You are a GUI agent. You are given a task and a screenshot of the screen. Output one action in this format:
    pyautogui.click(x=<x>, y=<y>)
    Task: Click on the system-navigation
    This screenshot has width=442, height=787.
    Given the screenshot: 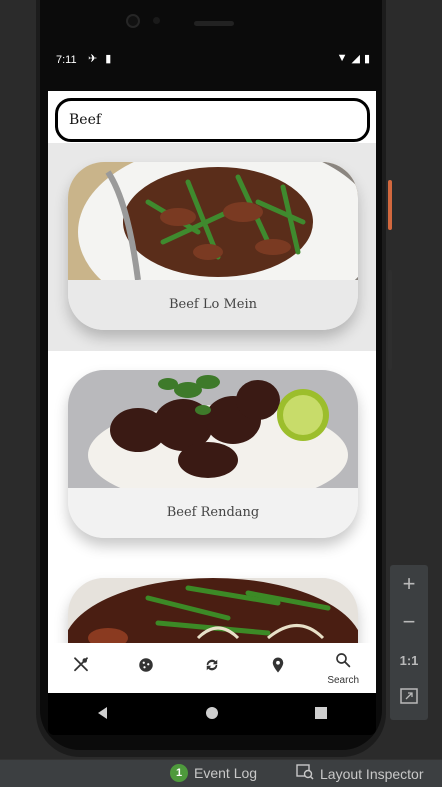 What is the action you would take?
    pyautogui.click(x=212, y=714)
    